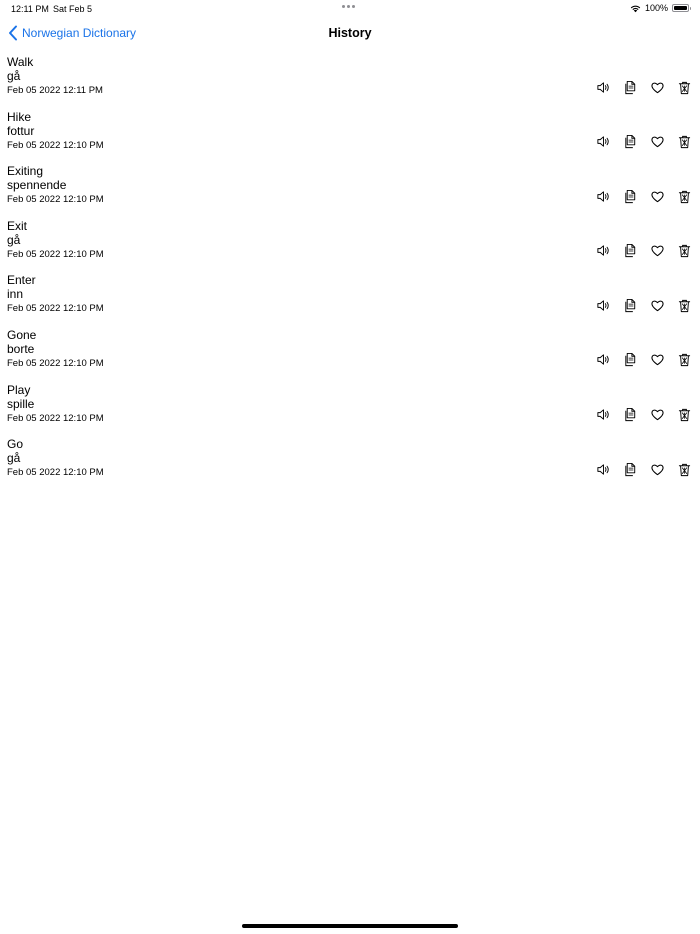 This screenshot has height=934, width=700. Describe the element at coordinates (17, 225) in the screenshot. I see `history-word: Exit` at that location.